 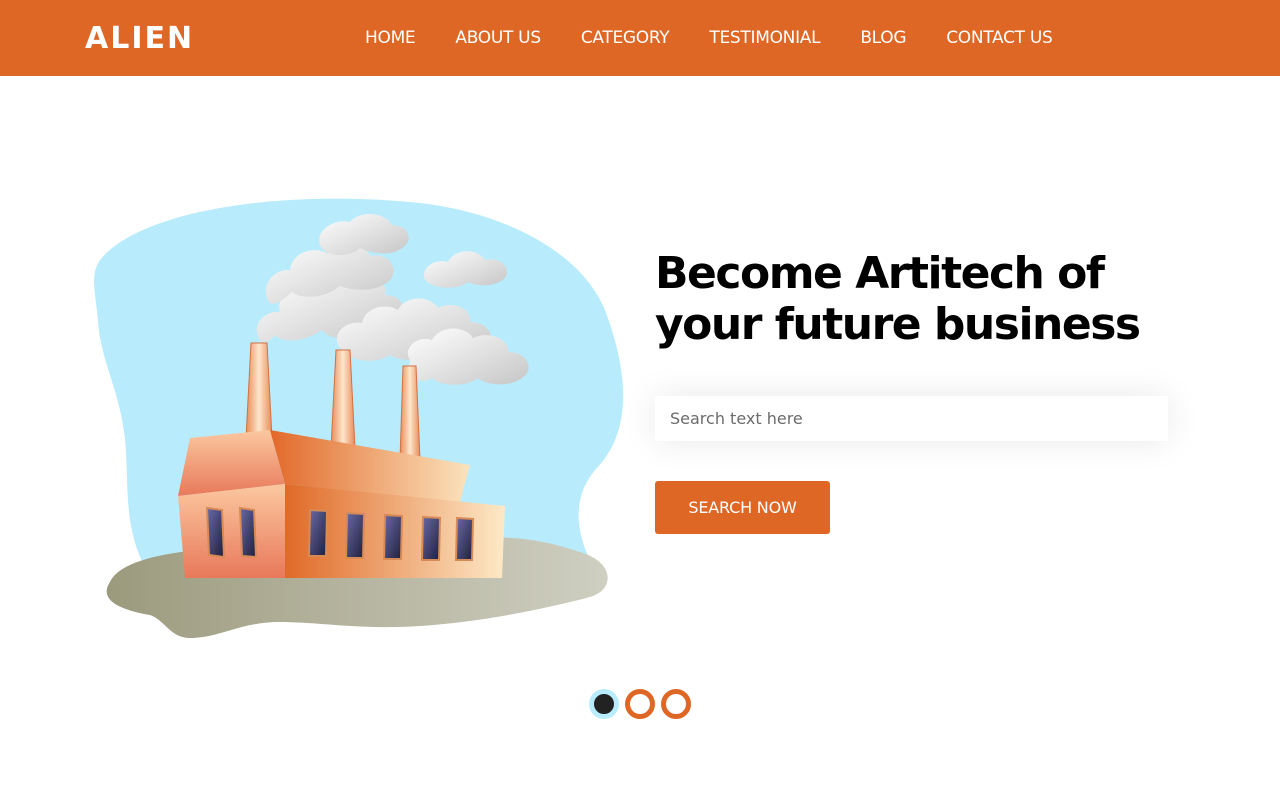 What do you see at coordinates (139, 39) in the screenshot?
I see `site-logo: ALIEN` at bounding box center [139, 39].